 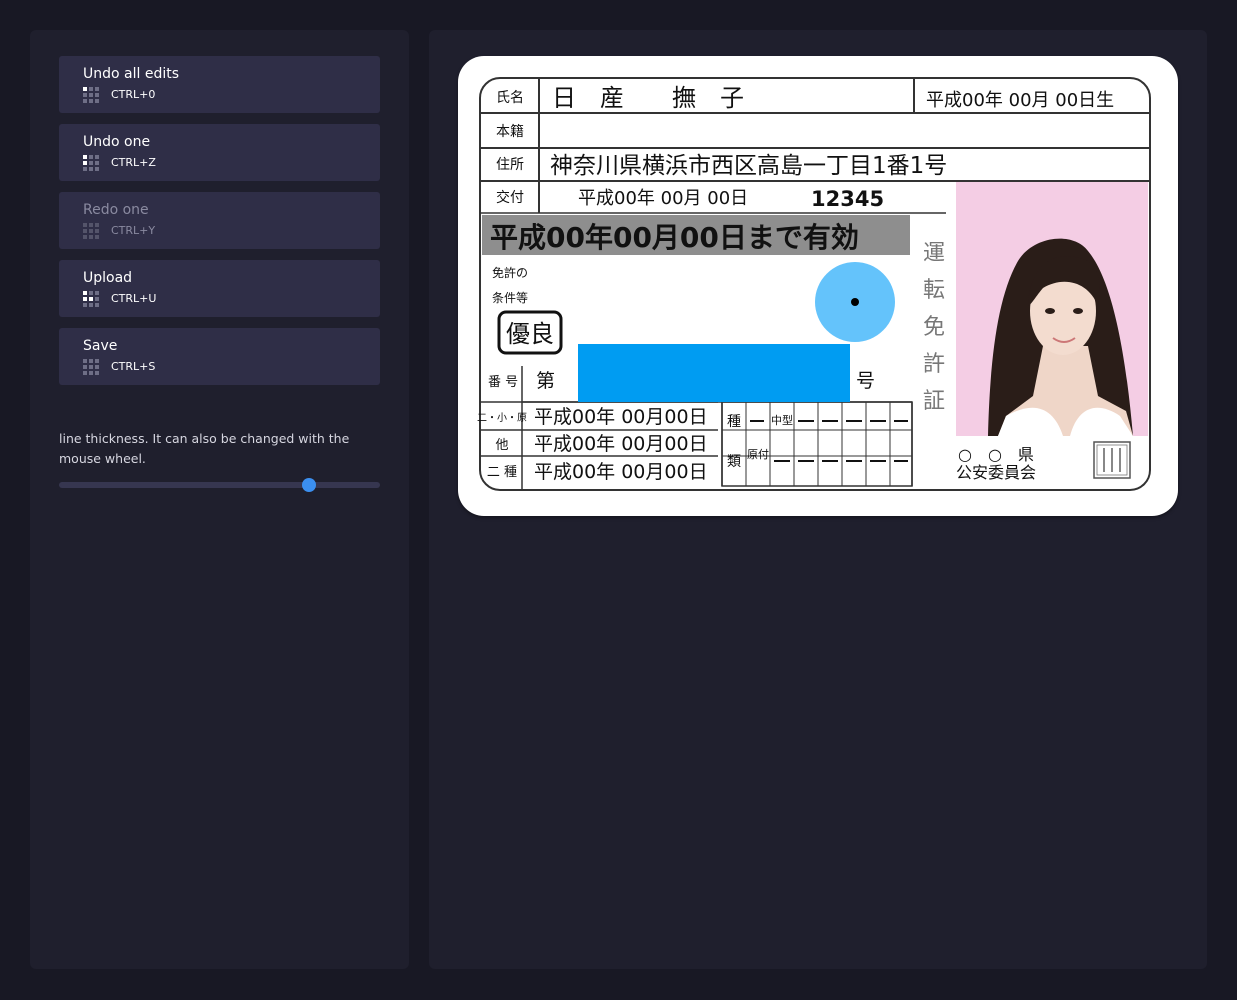 I want to click on undo-one-shortcut-text: CTRL+Z, so click(x=133, y=162).